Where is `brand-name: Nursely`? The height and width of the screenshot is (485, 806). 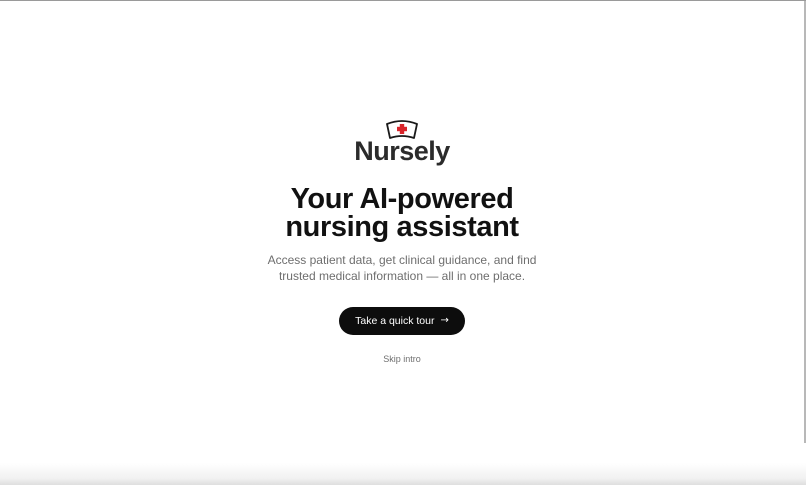
brand-name: Nursely is located at coordinates (402, 151).